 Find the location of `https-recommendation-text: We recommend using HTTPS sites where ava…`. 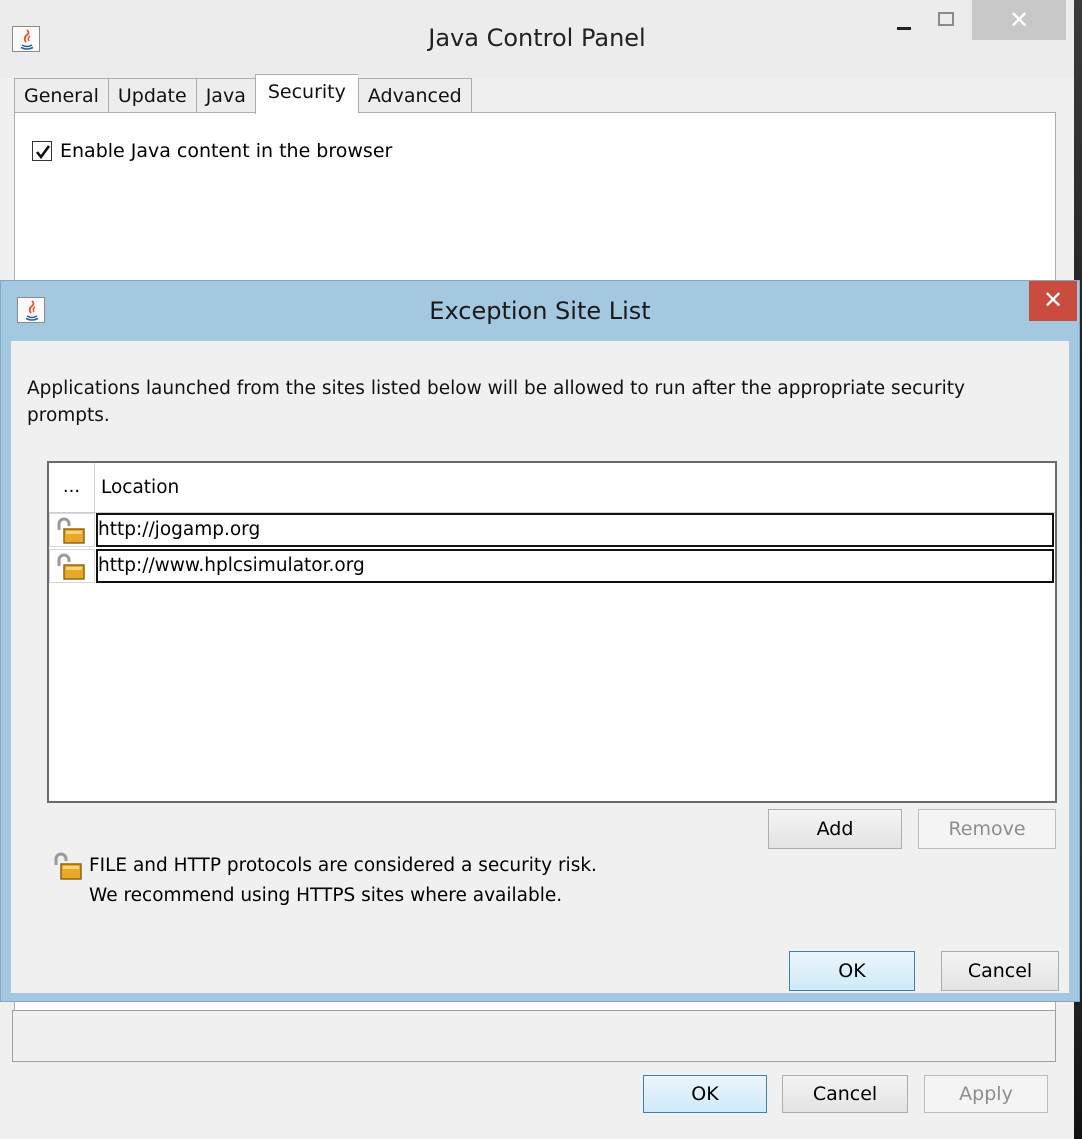

https-recommendation-text: We recommend using HTTPS sites where ava… is located at coordinates (326, 895).